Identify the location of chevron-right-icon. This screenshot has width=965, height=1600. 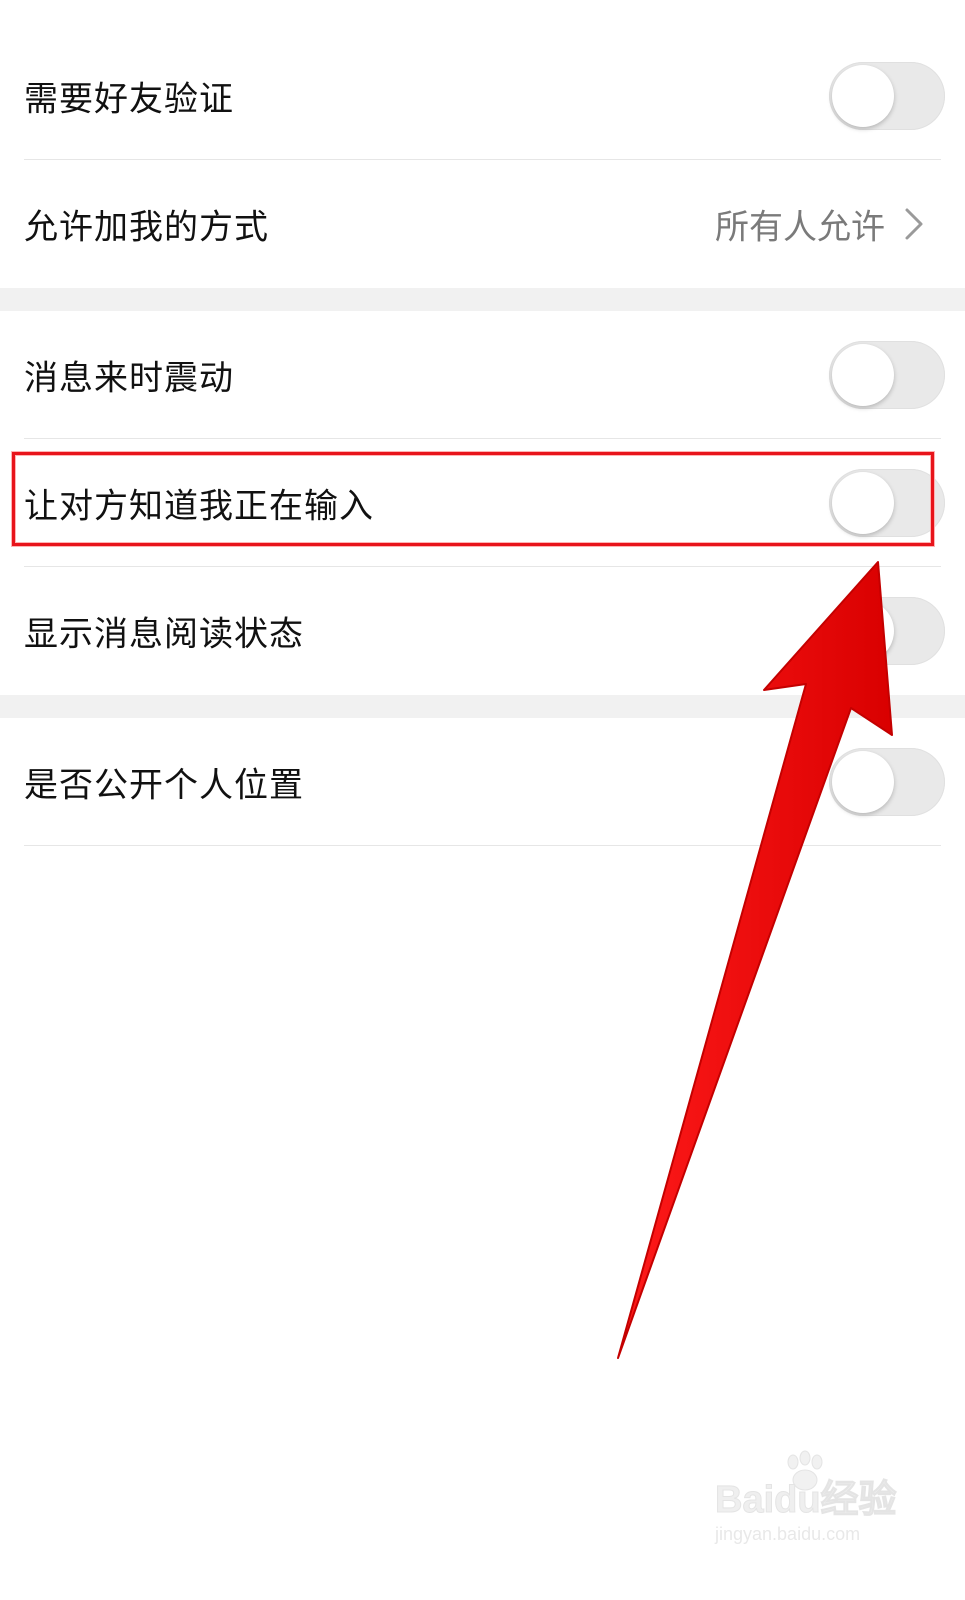
(914, 224).